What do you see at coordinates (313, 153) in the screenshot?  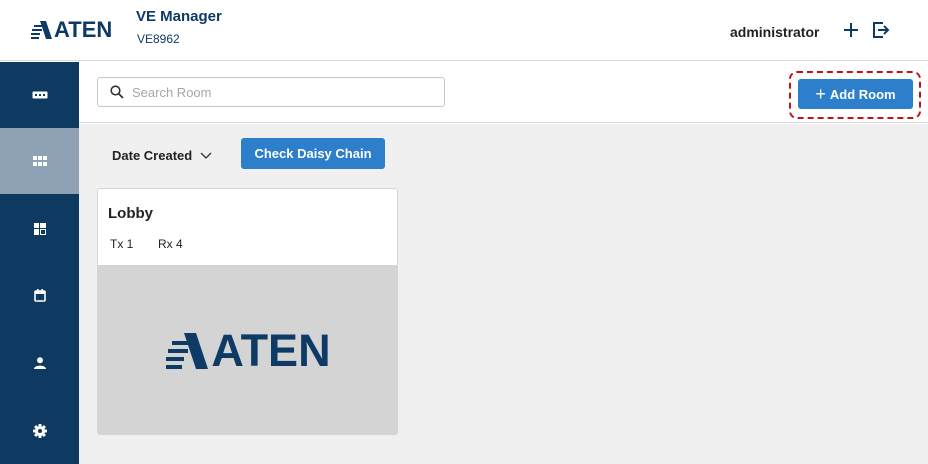 I see `check-daisy-chain-button: Check Daisy Chain` at bounding box center [313, 153].